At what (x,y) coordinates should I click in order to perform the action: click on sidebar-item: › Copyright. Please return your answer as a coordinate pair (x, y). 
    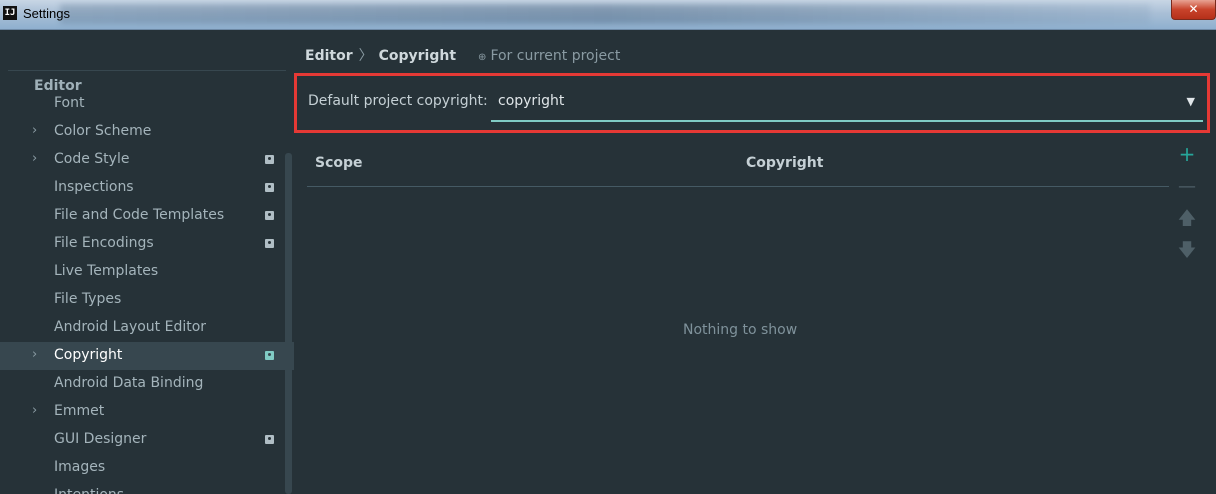
    Looking at the image, I should click on (147, 356).